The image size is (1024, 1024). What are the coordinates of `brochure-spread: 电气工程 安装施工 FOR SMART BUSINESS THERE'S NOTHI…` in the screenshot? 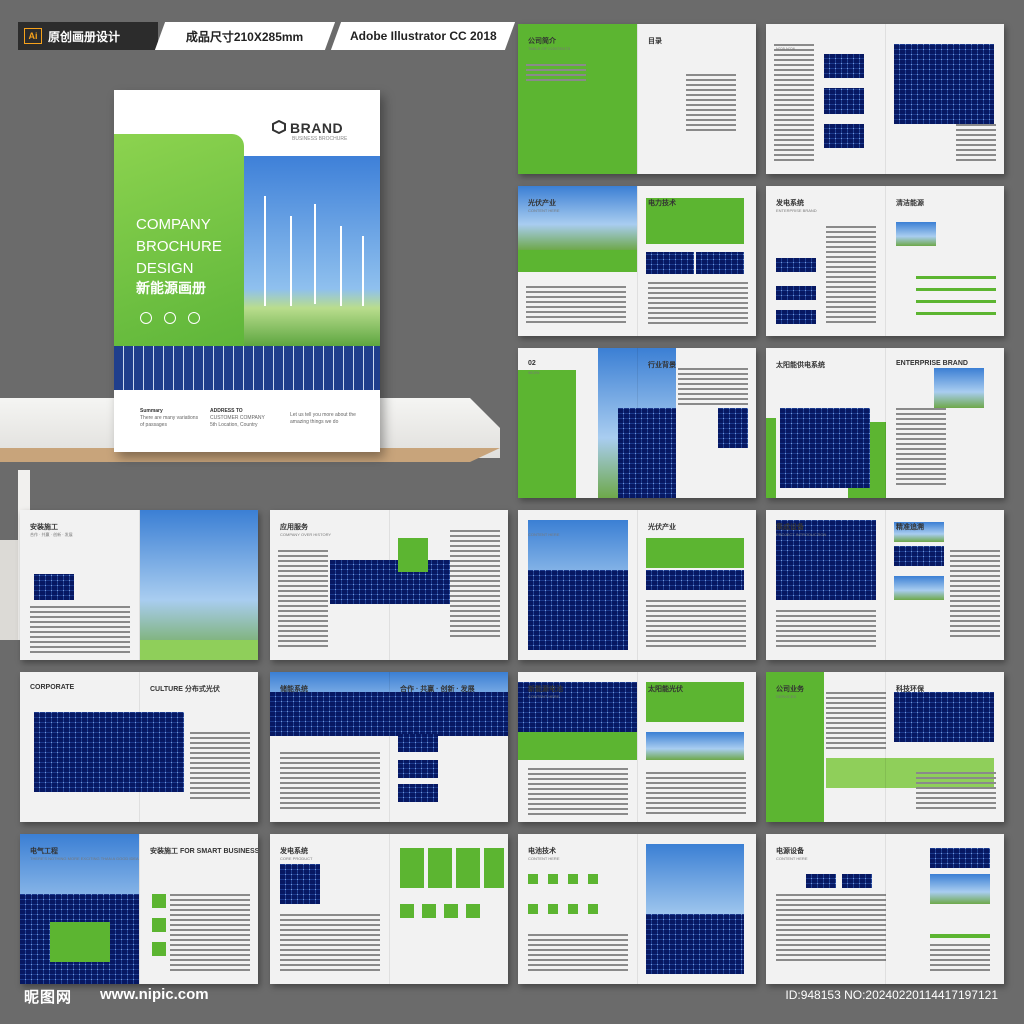 It's located at (139, 909).